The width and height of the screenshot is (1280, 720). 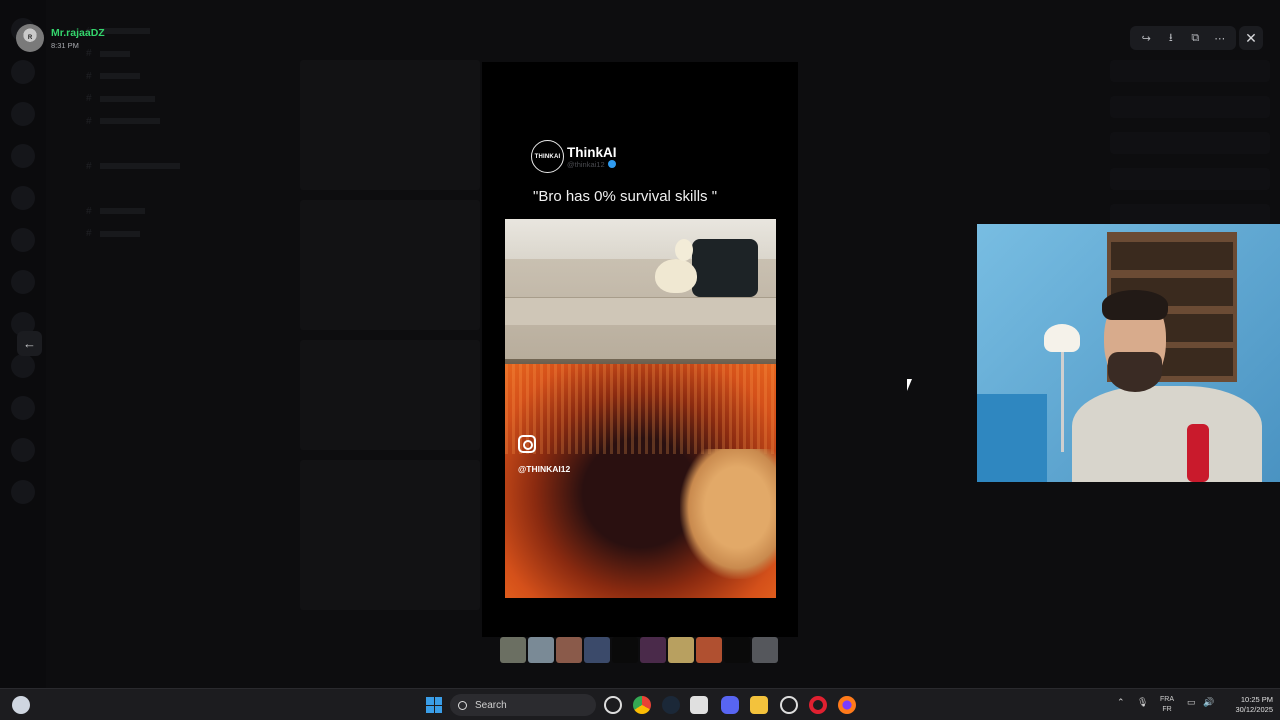 I want to click on previous-arrow-icon: ←, so click(x=29, y=343).